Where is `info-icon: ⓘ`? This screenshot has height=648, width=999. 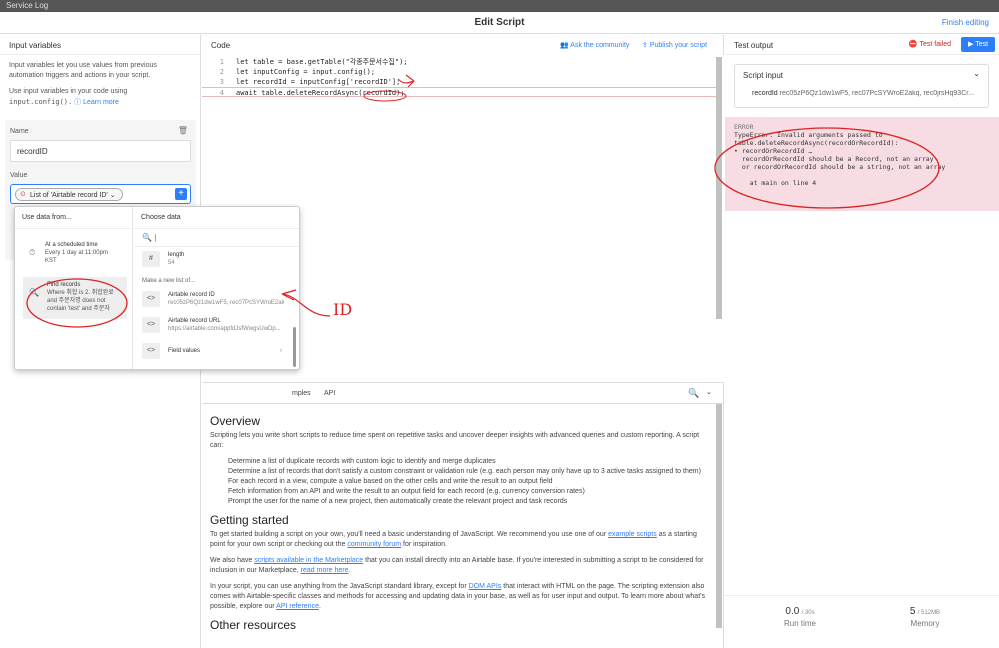 info-icon: ⓘ is located at coordinates (78, 102).